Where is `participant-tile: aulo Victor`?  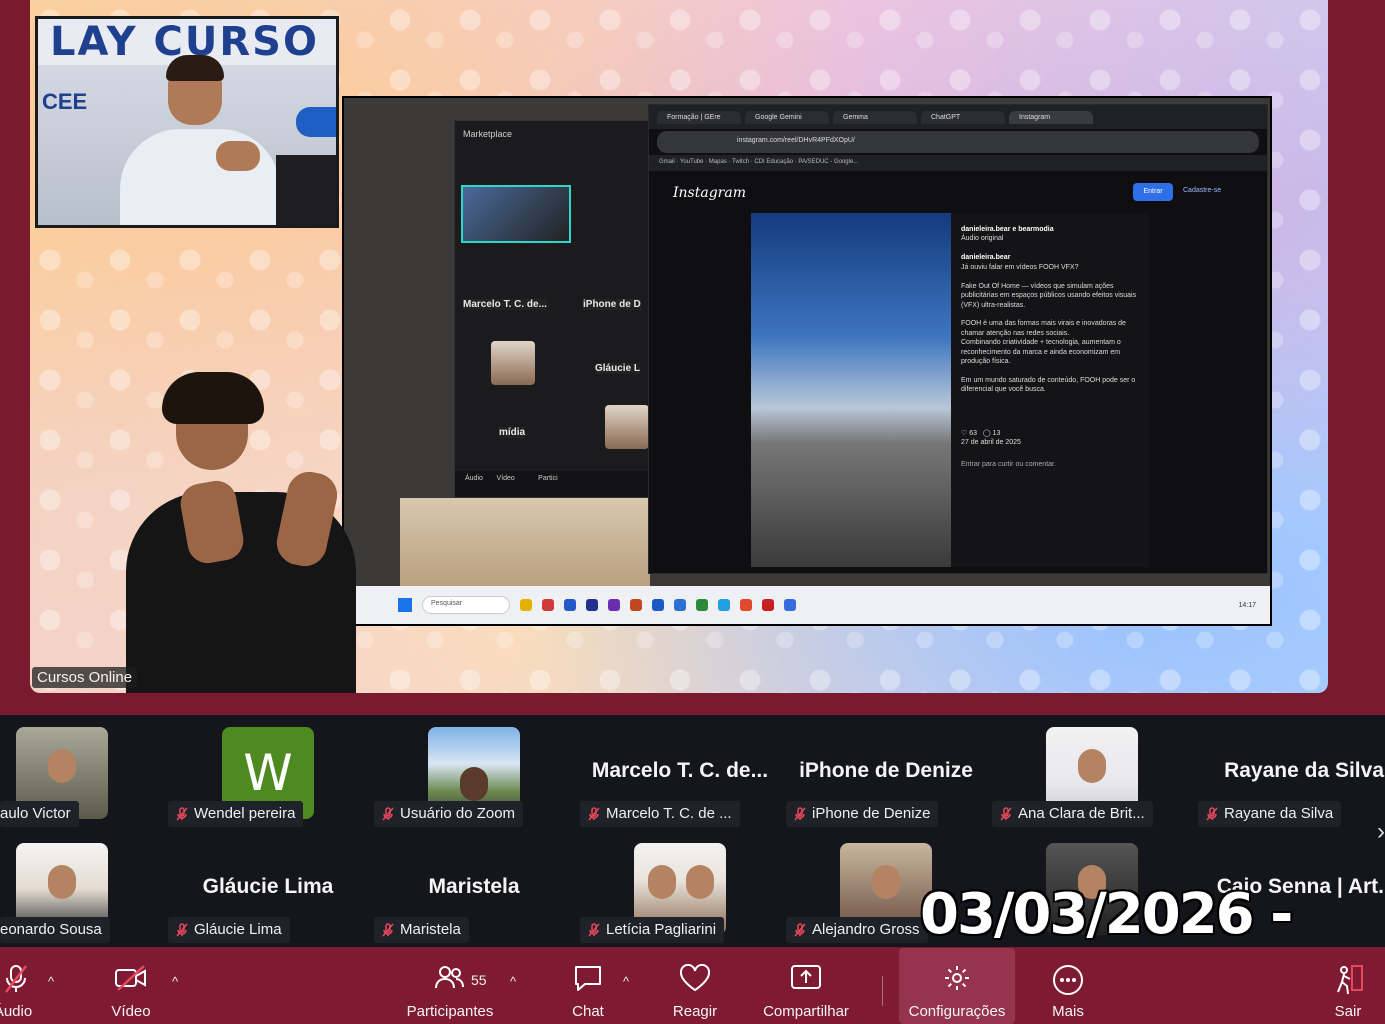 participant-tile: aulo Victor is located at coordinates (81, 771).